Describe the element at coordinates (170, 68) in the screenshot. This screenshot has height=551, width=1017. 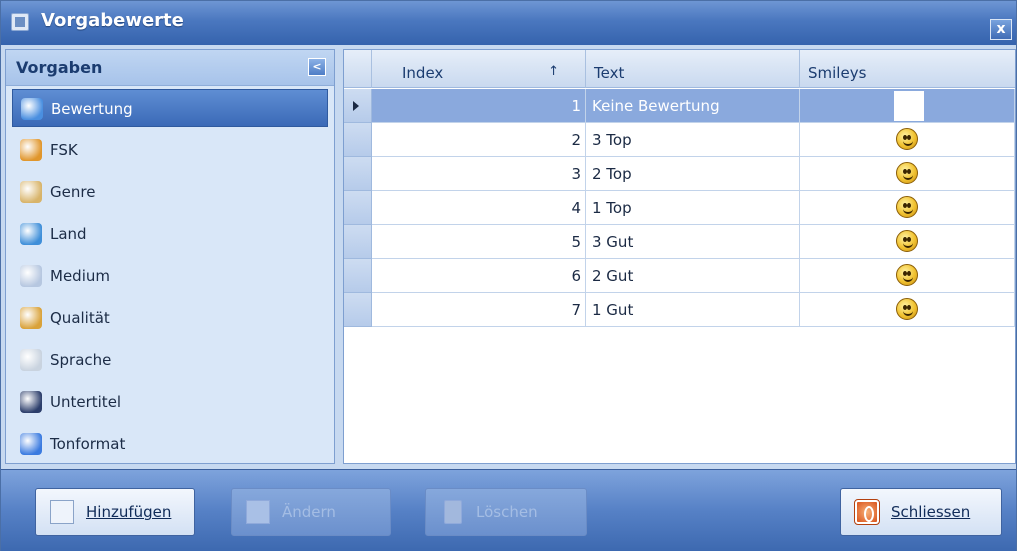
I see `sidebar-header: Vorgaben <` at that location.